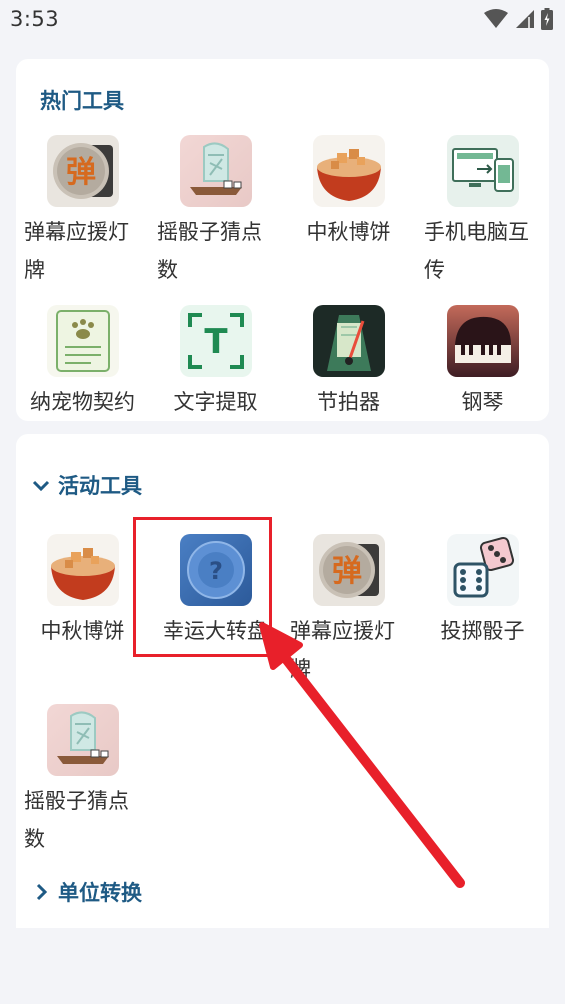 This screenshot has height=1004, width=565. What do you see at coordinates (82, 101) in the screenshot?
I see `hot-tools-title: 热门工具` at bounding box center [82, 101].